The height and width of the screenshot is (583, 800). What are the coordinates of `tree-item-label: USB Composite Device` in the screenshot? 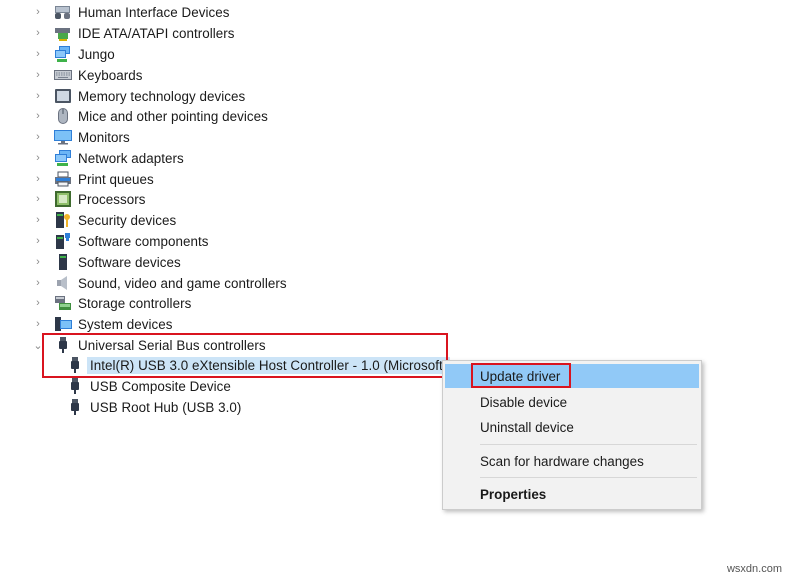 It's located at (160, 386).